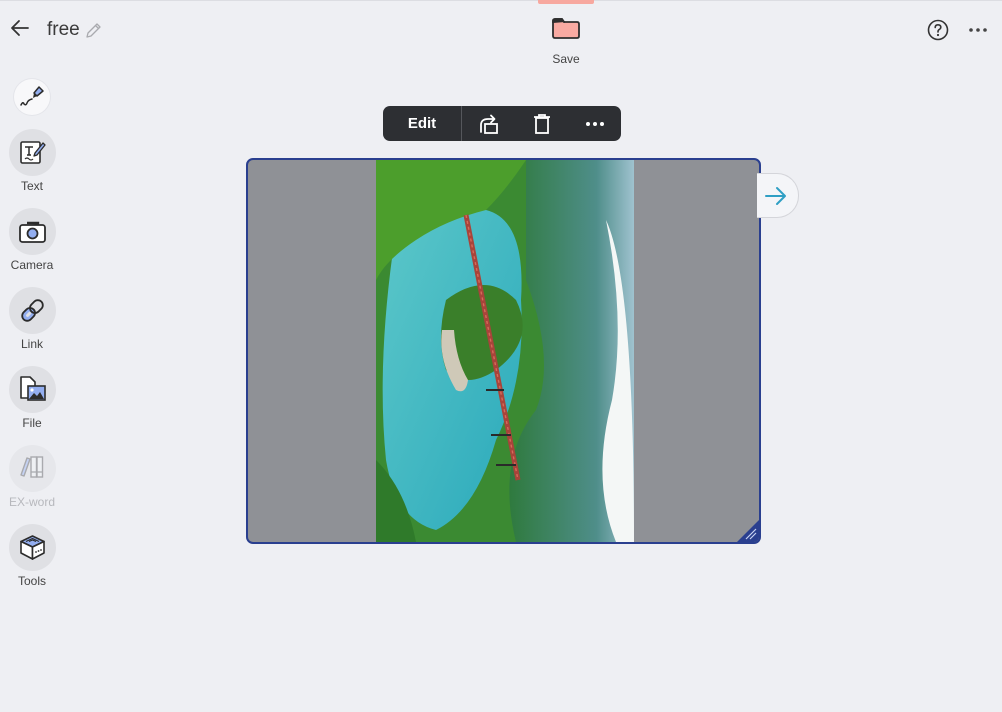 The image size is (1002, 712). I want to click on toolbar-divider, so click(461, 123).